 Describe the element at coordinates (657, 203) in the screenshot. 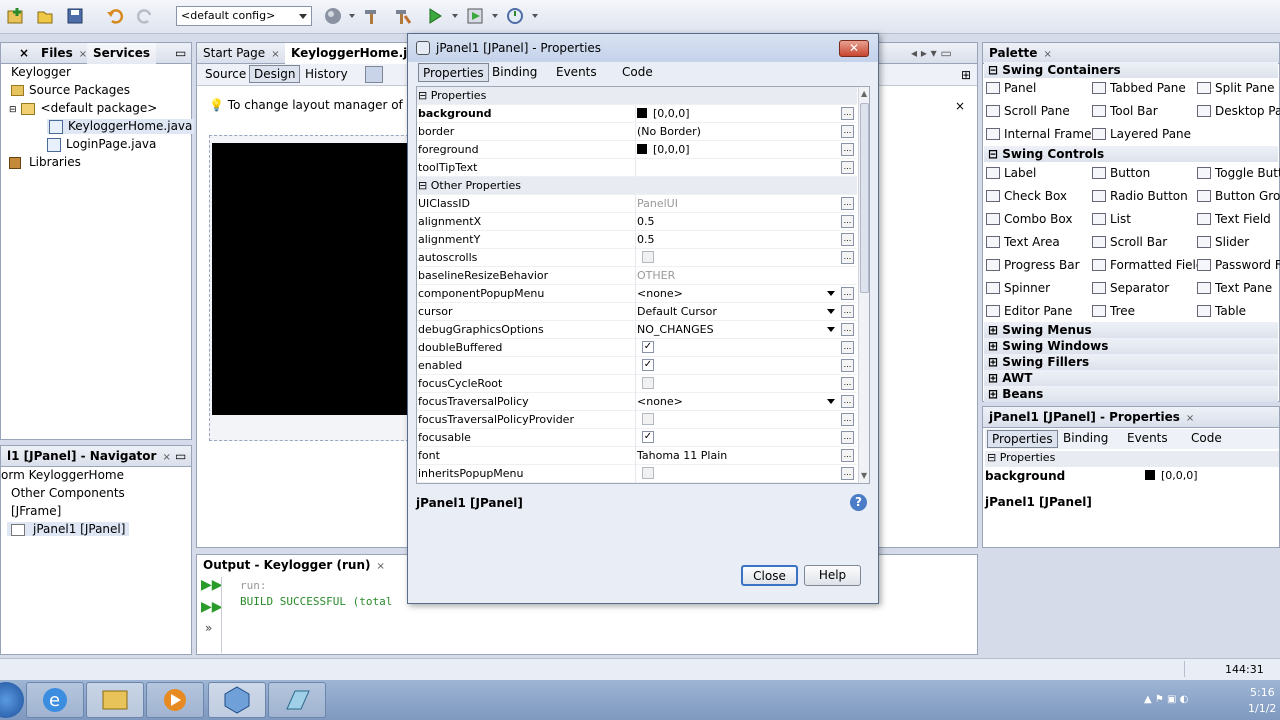

I see `property-value: PanelUI` at that location.